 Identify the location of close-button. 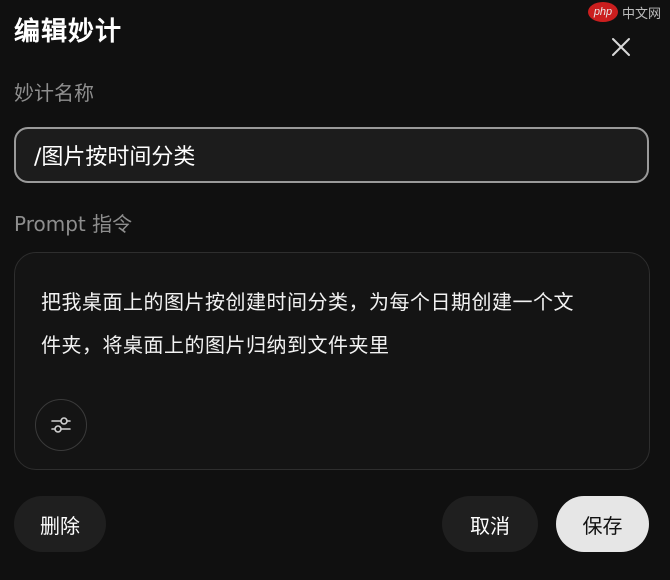
(621, 47).